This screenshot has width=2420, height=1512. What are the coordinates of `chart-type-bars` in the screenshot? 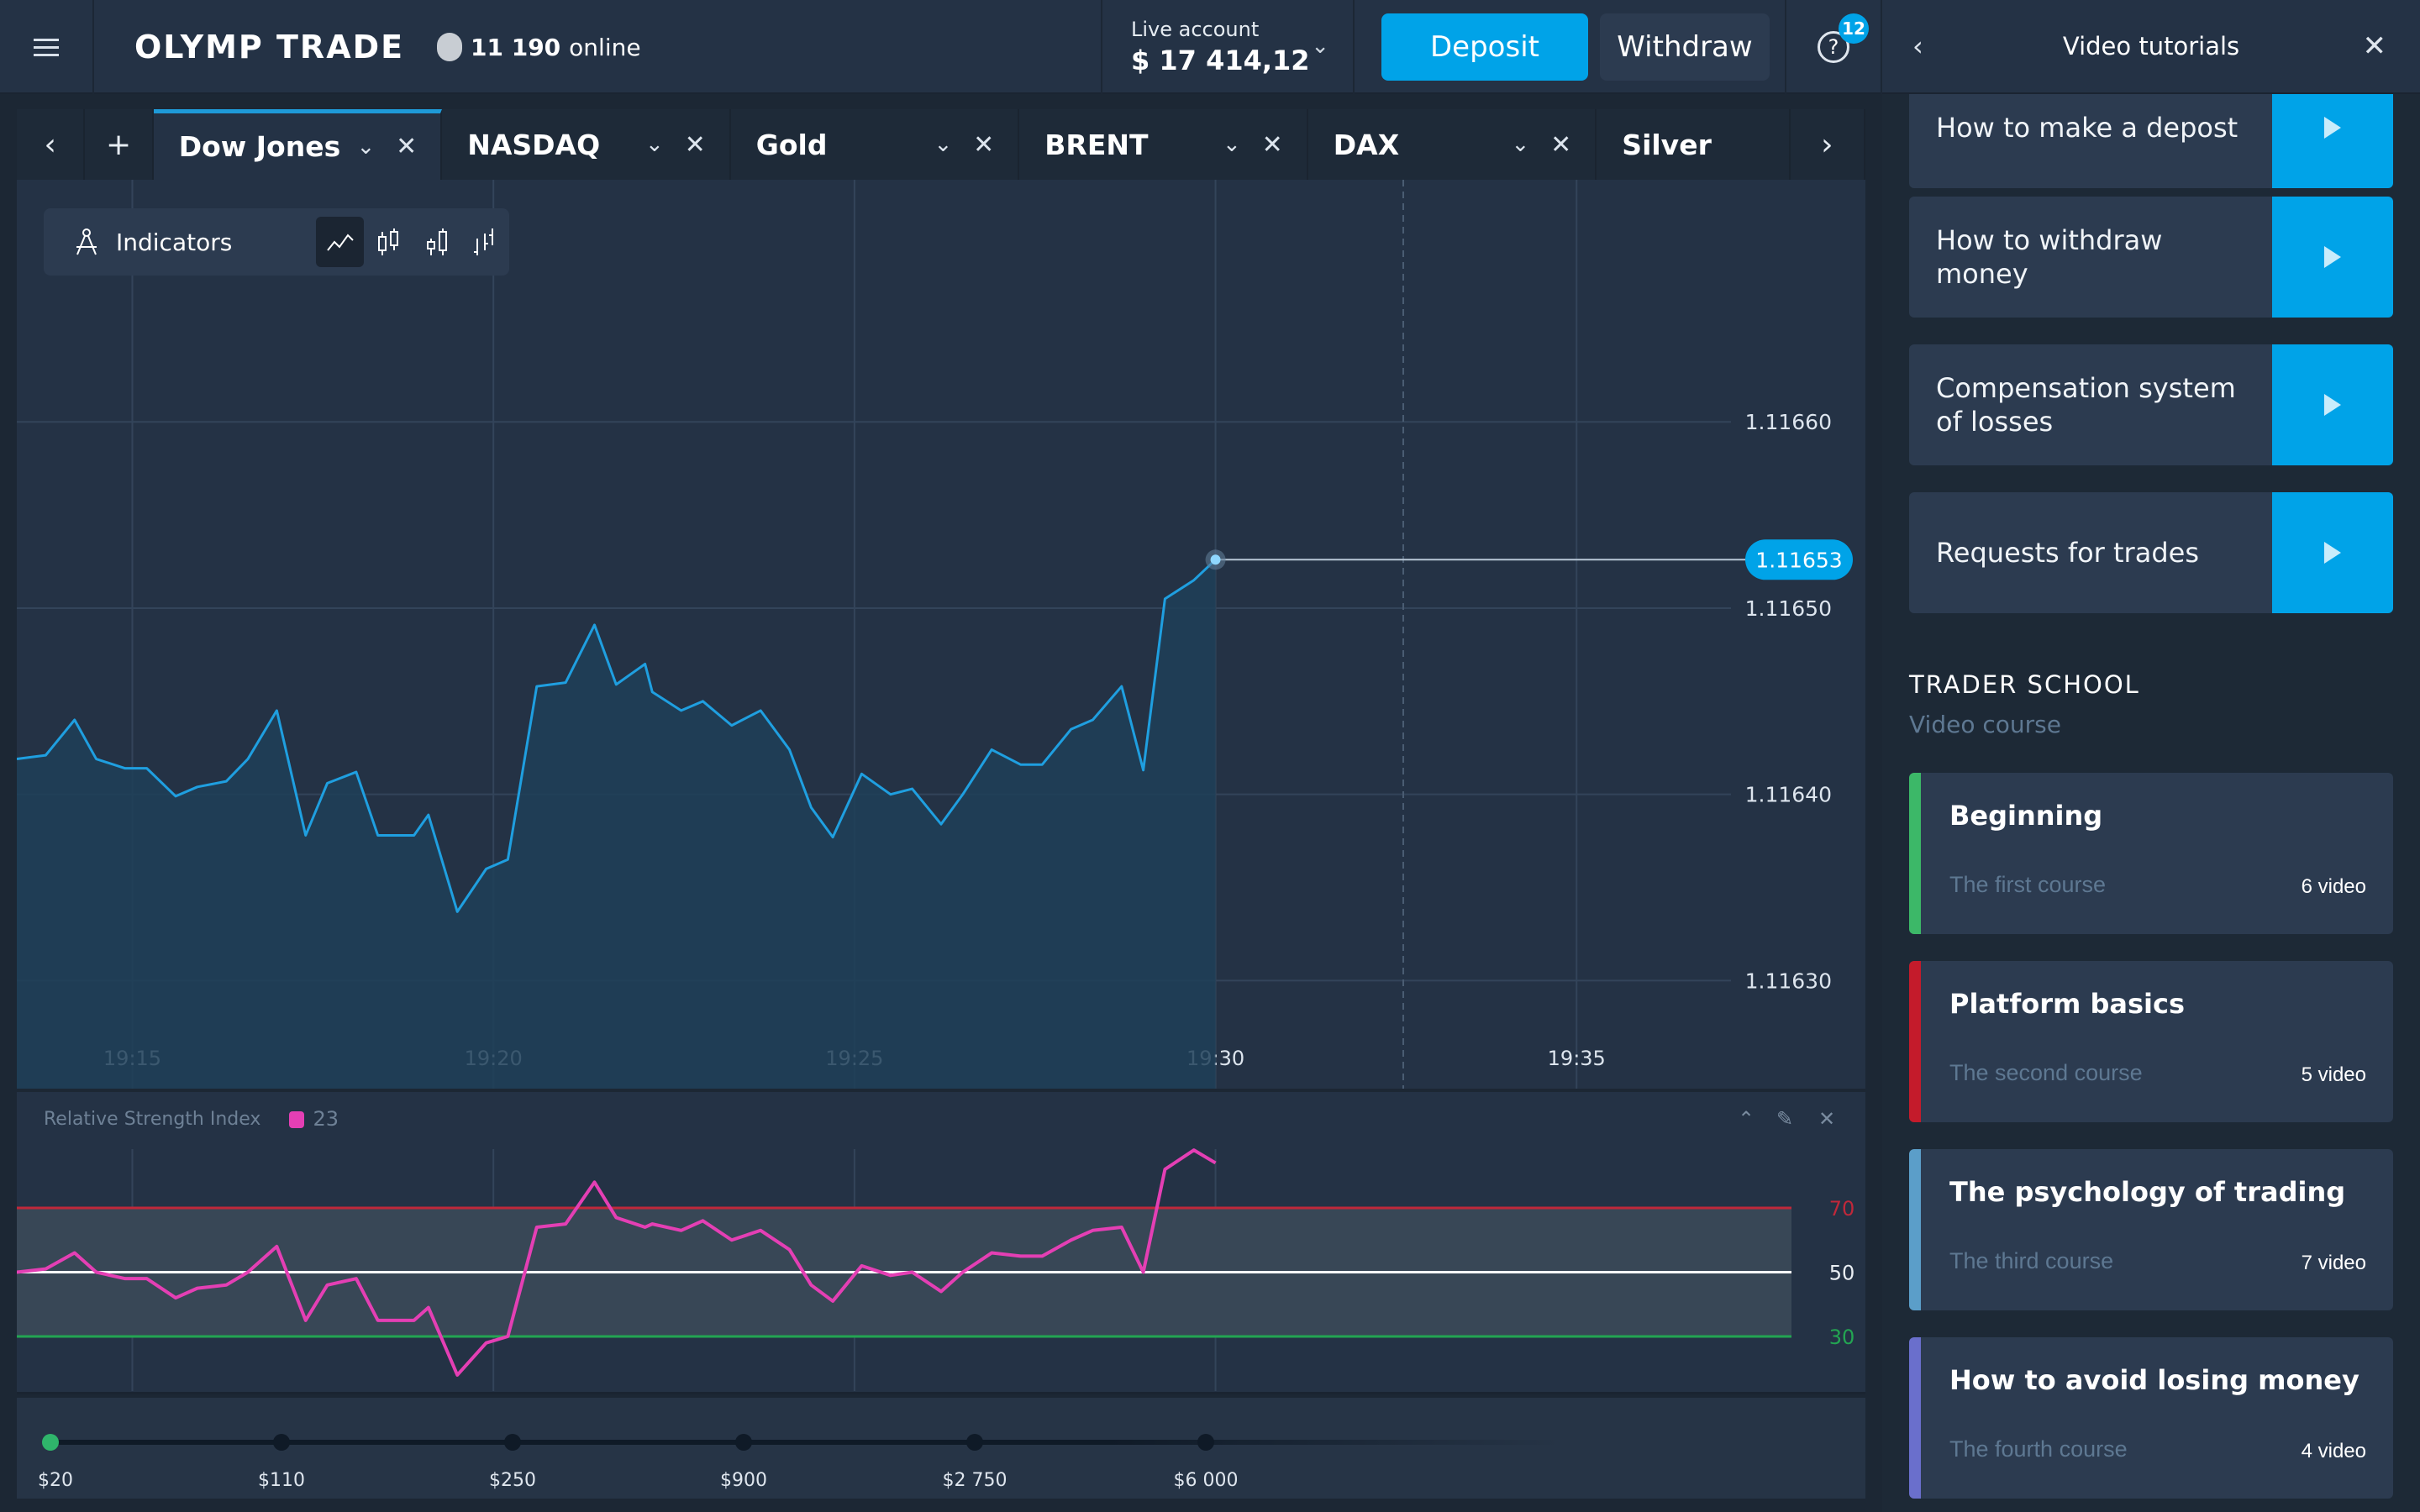 It's located at (484, 242).